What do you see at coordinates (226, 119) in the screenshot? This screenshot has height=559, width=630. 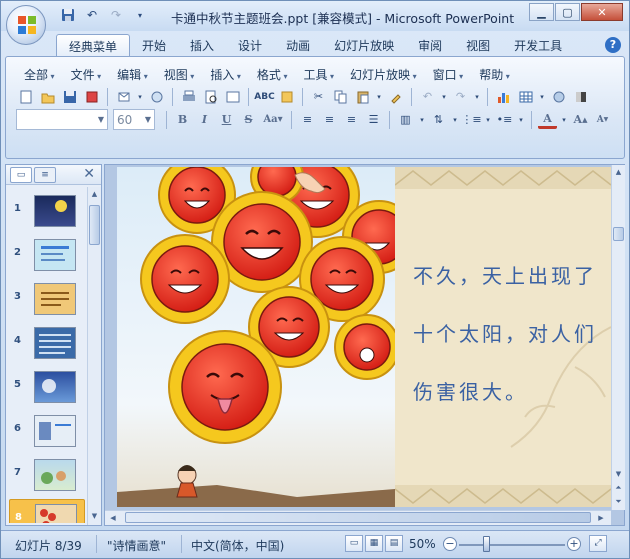 I see `underline-icon: U` at bounding box center [226, 119].